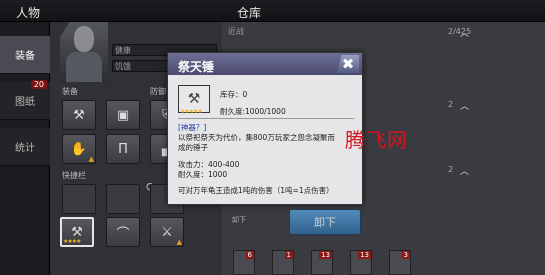 This screenshot has height=275, width=545. Describe the element at coordinates (193, 147) in the screenshot. I see `item-description: 成的锤子` at that location.